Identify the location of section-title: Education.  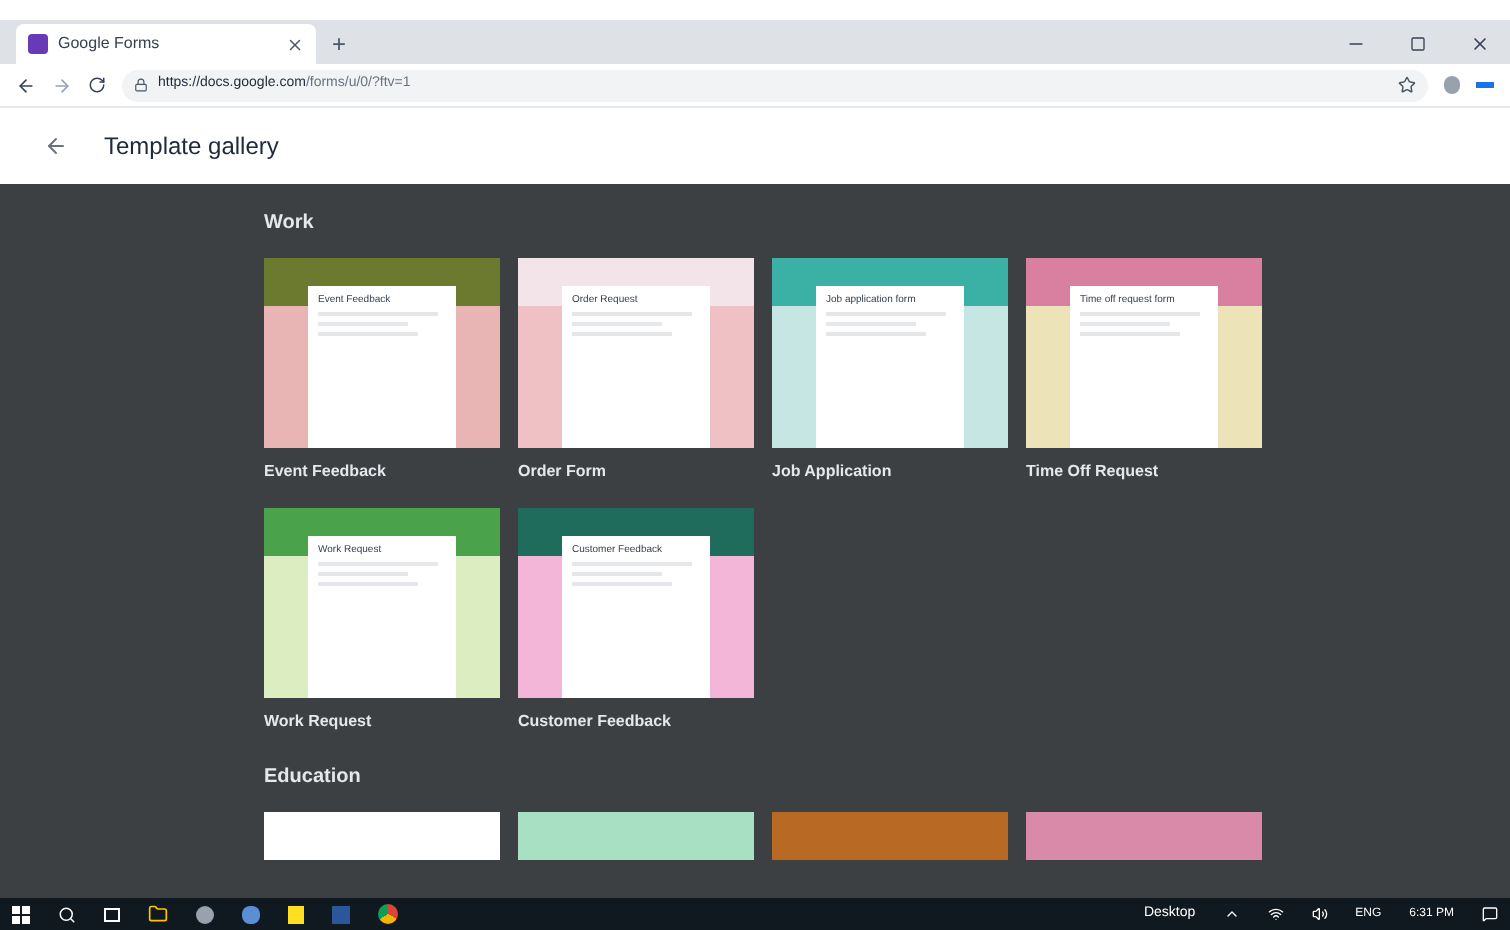
(313, 778).